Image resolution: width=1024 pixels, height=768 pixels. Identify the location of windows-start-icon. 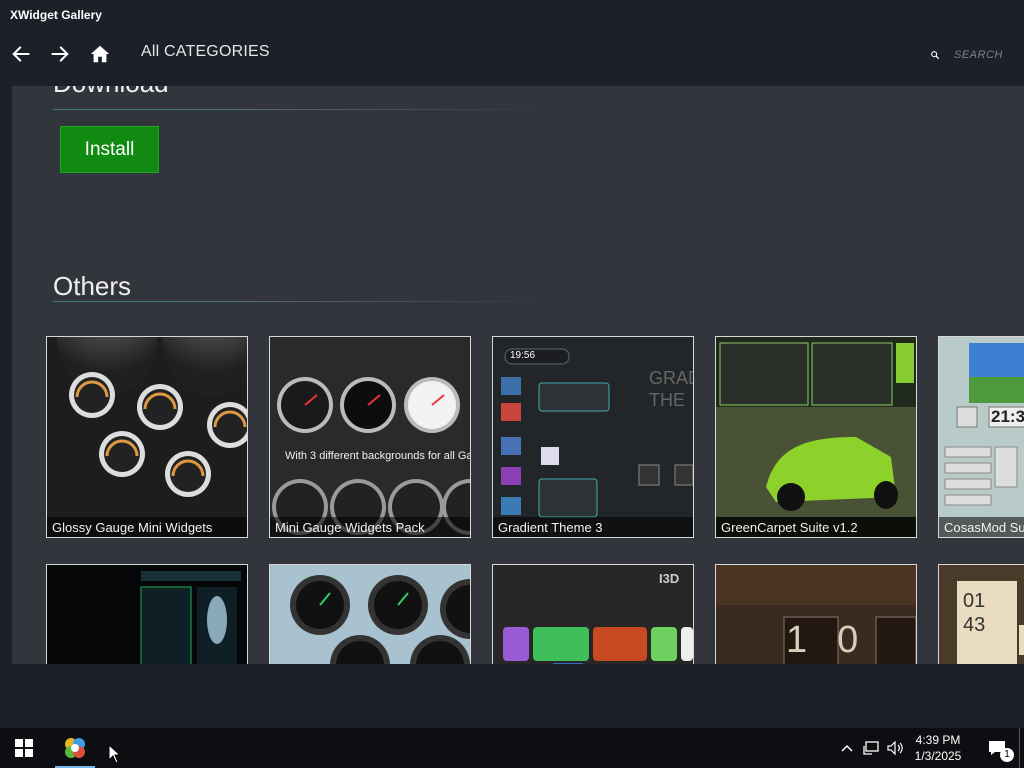
(24, 748).